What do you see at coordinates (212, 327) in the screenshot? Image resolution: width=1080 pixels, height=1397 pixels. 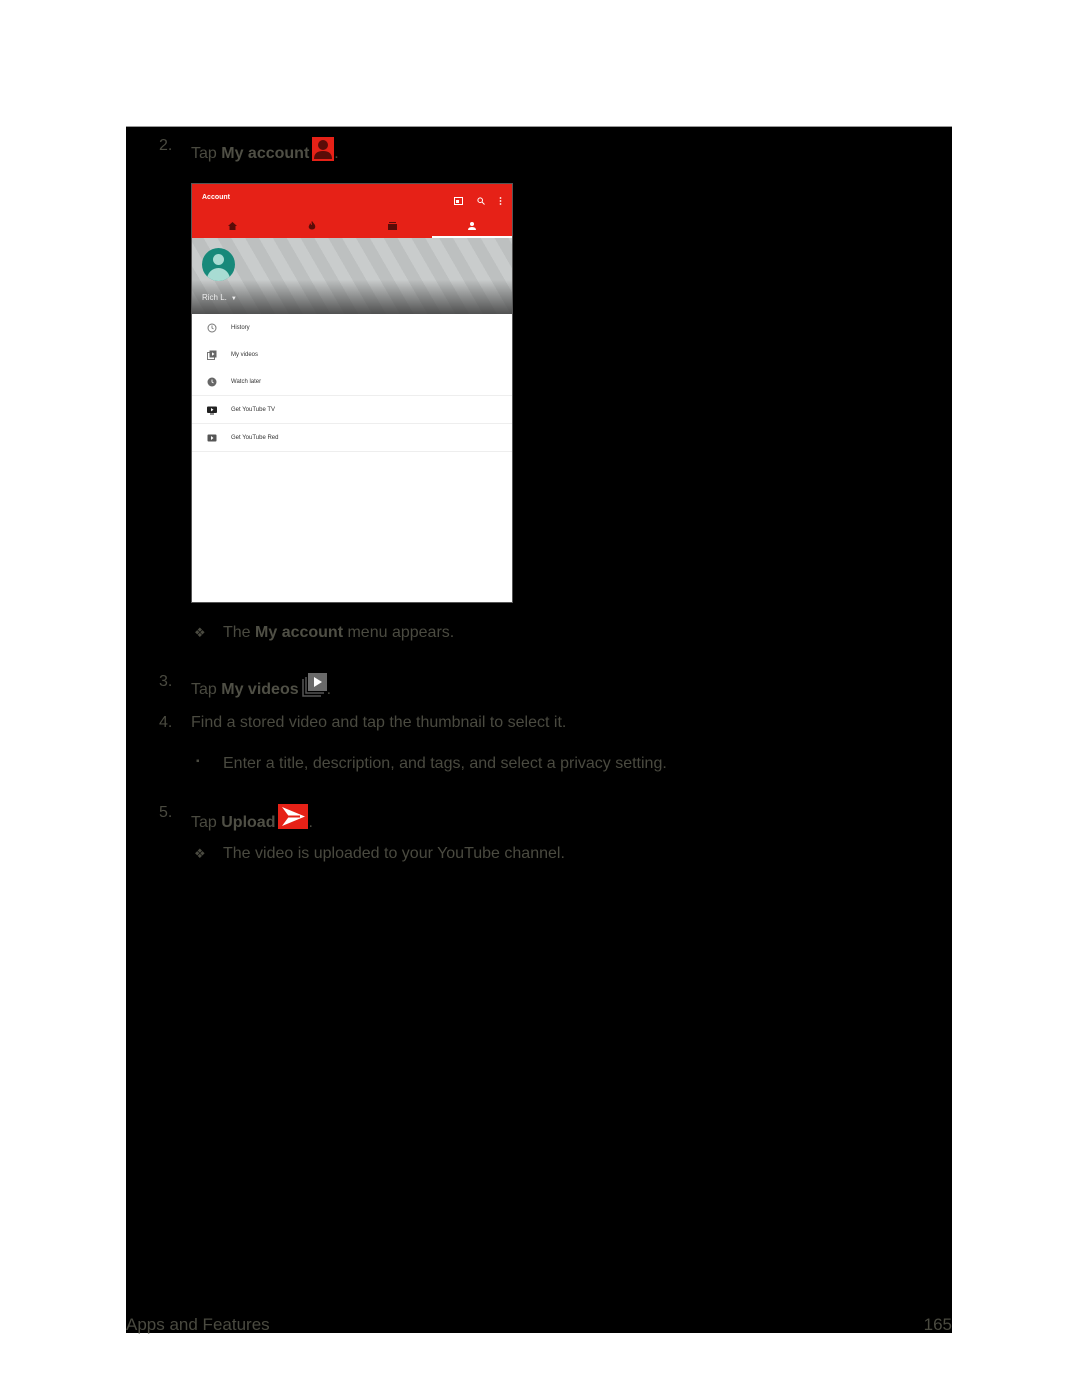 I see `history-icon` at bounding box center [212, 327].